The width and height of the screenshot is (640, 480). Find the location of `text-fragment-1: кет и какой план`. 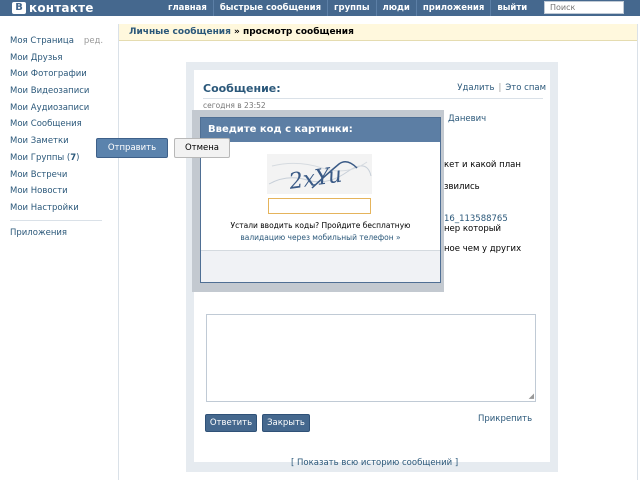

text-fragment-1: кет и какой план is located at coordinates (482, 165).